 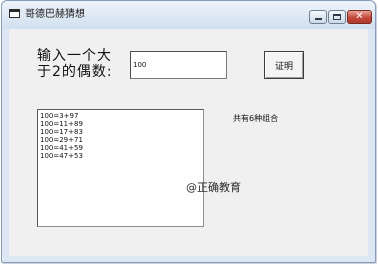 I want to click on combination-count-label: 共有6种组合, so click(x=256, y=118).